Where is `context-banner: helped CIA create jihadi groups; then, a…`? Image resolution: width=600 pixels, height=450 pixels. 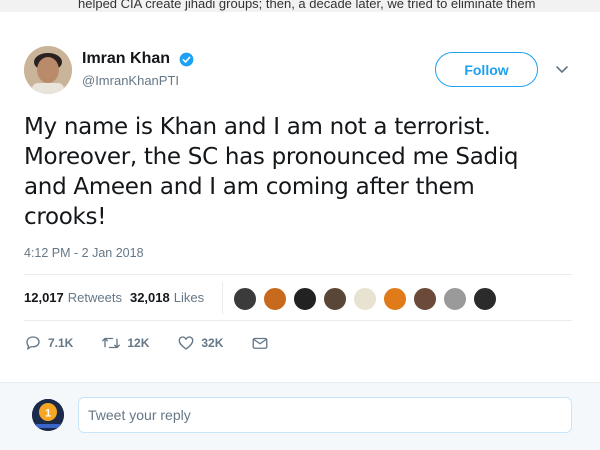 context-banner: helped CIA create jihadi groups; then, a… is located at coordinates (300, 6).